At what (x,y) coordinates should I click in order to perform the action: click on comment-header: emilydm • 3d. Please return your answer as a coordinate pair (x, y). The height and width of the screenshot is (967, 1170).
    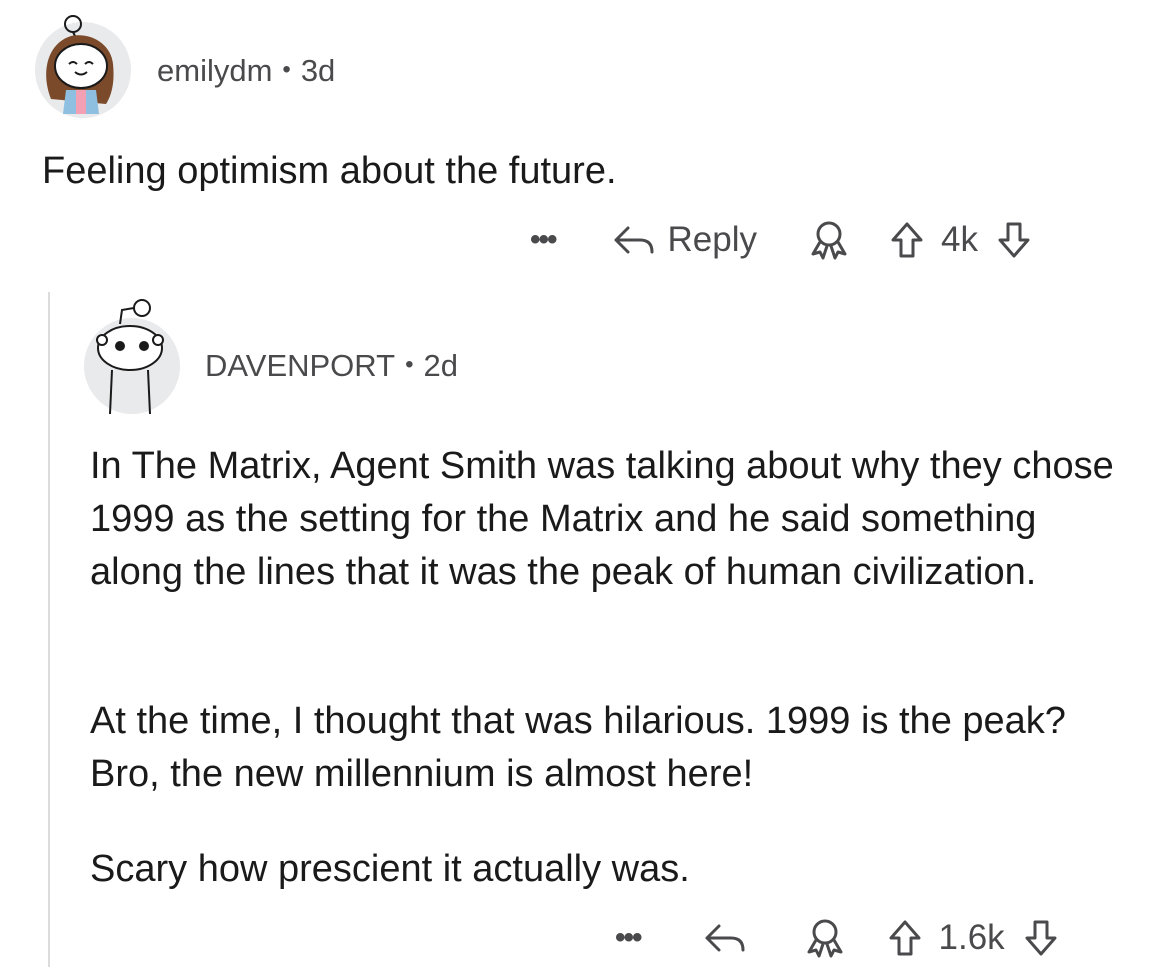
    Looking at the image, I should click on (246, 71).